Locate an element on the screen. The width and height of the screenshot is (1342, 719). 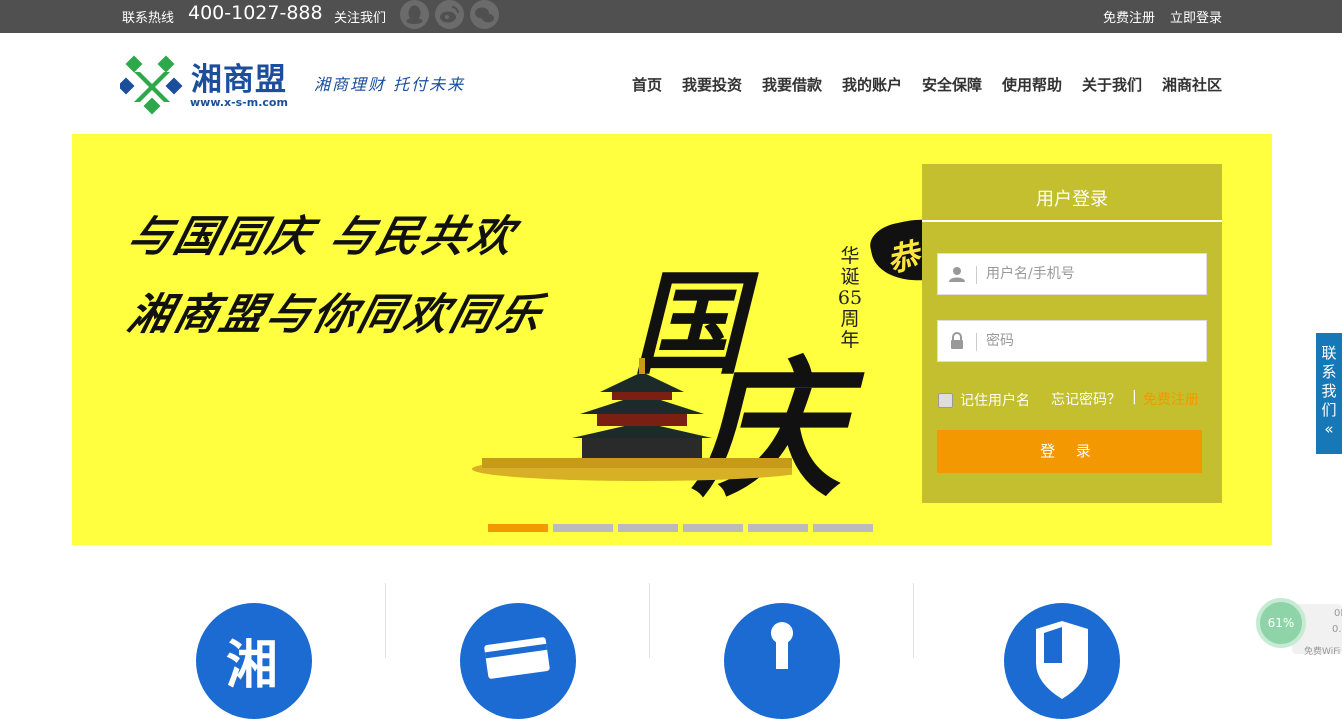
login-panel: 用户登录 记住用户名 忘记密码？ | 免费注册 登 录 is located at coordinates (1072, 333).